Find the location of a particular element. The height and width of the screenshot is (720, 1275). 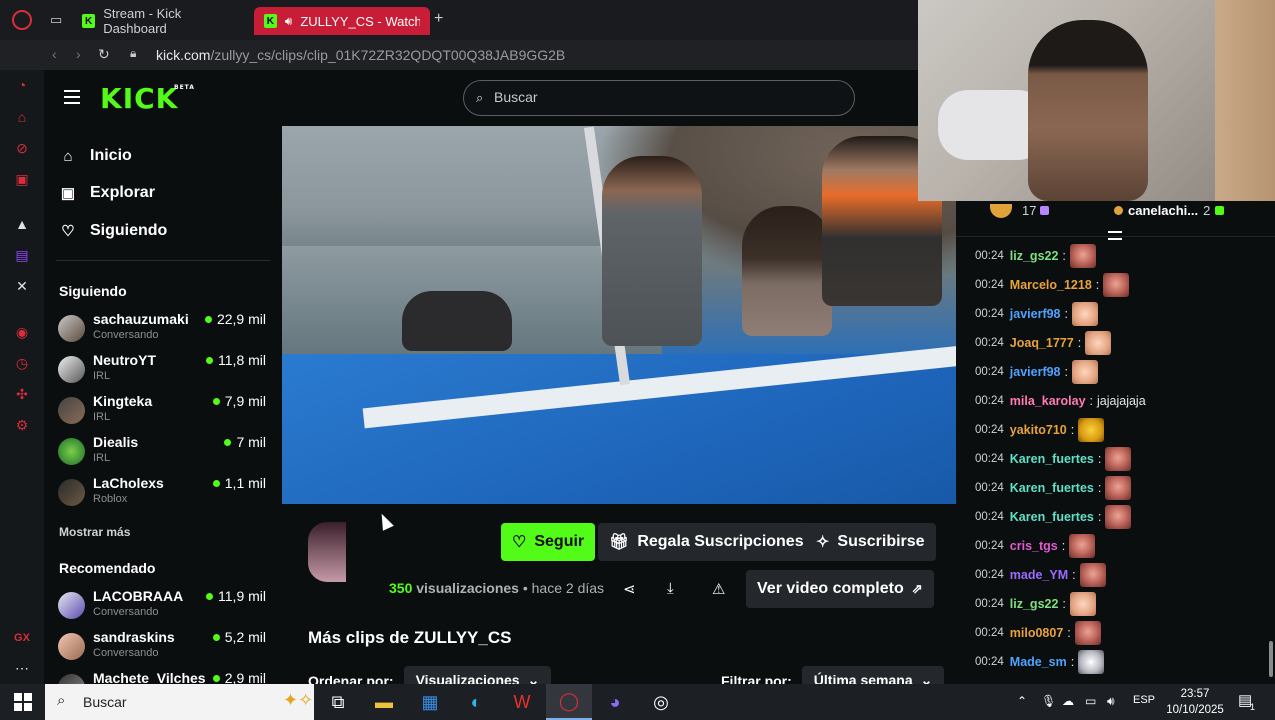

nav-explore: ▣ Explorar is located at coordinates (107, 193).